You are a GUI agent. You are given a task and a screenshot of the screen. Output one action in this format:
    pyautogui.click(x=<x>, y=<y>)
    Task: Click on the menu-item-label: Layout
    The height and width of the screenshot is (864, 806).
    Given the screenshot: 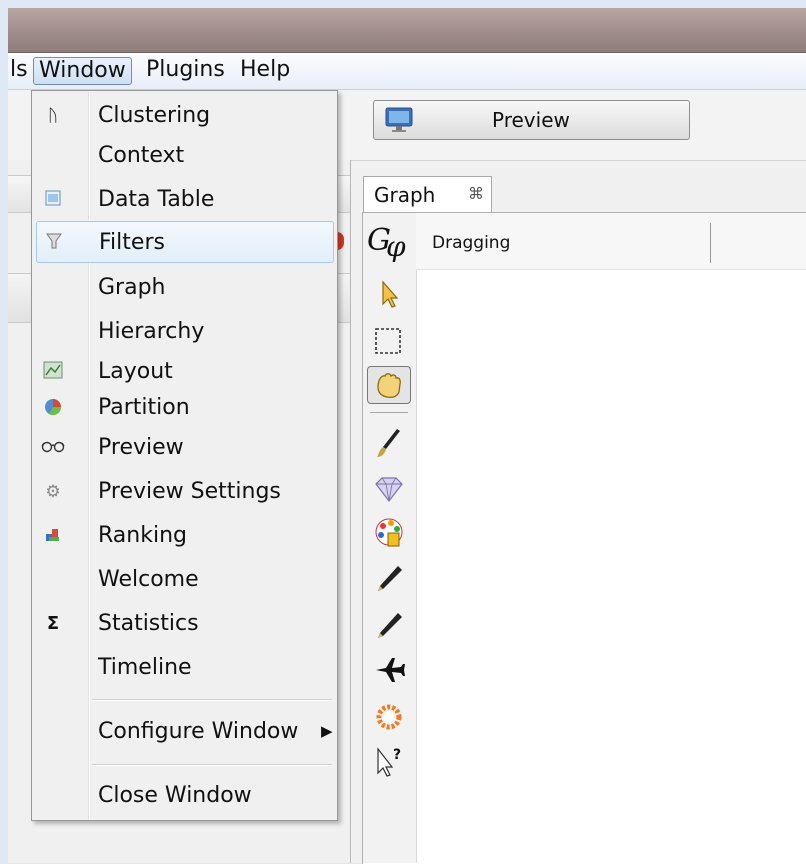 What is the action you would take?
    pyautogui.click(x=135, y=371)
    